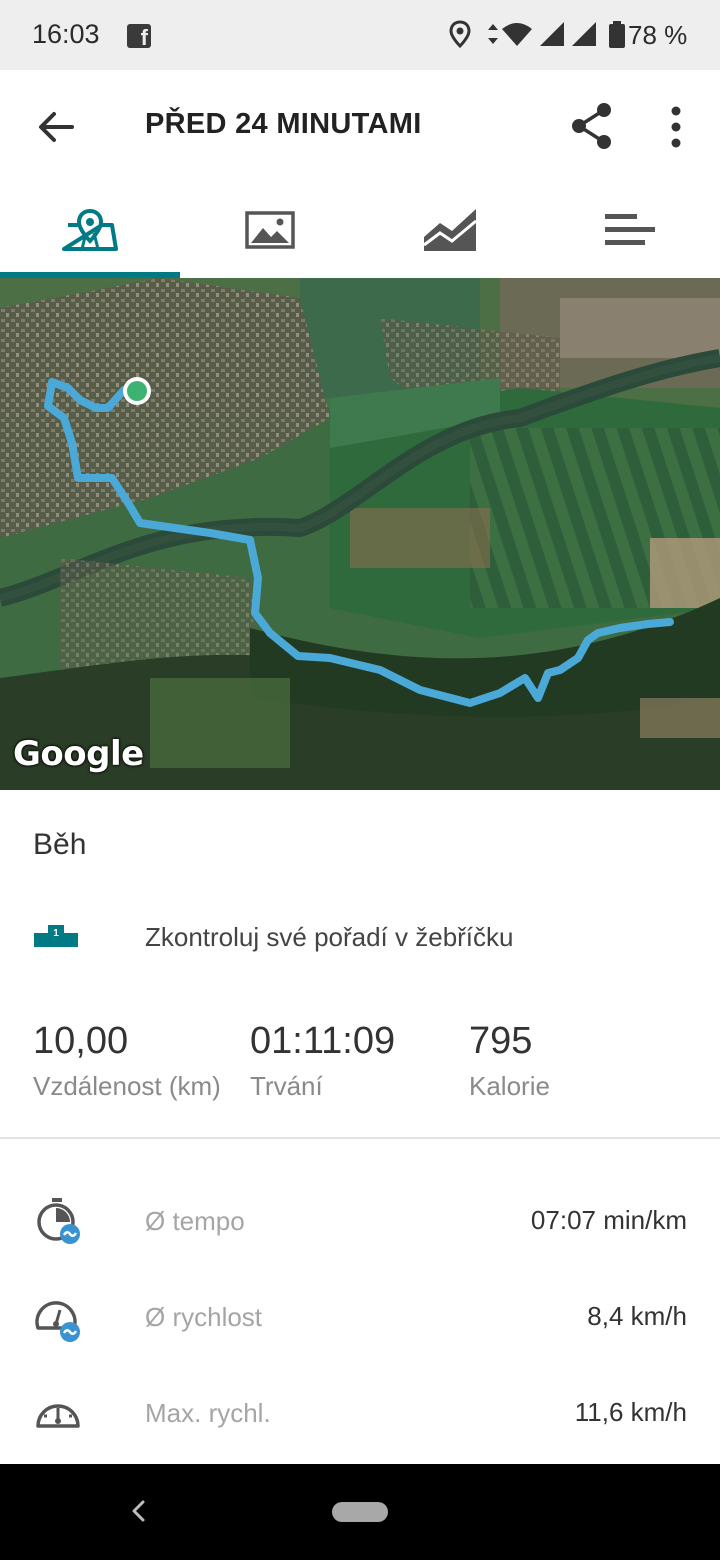 The width and height of the screenshot is (720, 1560). What do you see at coordinates (630, 1412) in the screenshot?
I see `metric-value: 11,6 km/h` at bounding box center [630, 1412].